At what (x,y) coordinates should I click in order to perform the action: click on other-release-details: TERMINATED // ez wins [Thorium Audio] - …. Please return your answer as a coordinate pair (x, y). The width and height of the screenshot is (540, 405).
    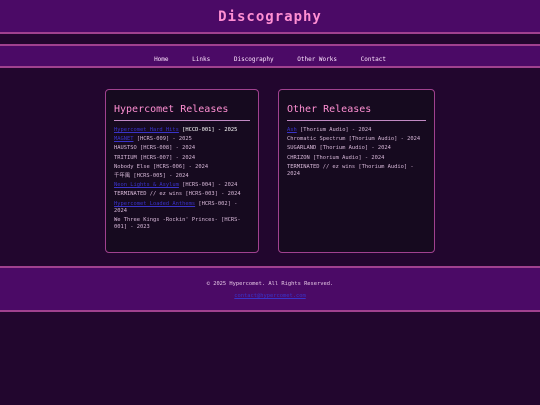
    Looking at the image, I should click on (350, 170).